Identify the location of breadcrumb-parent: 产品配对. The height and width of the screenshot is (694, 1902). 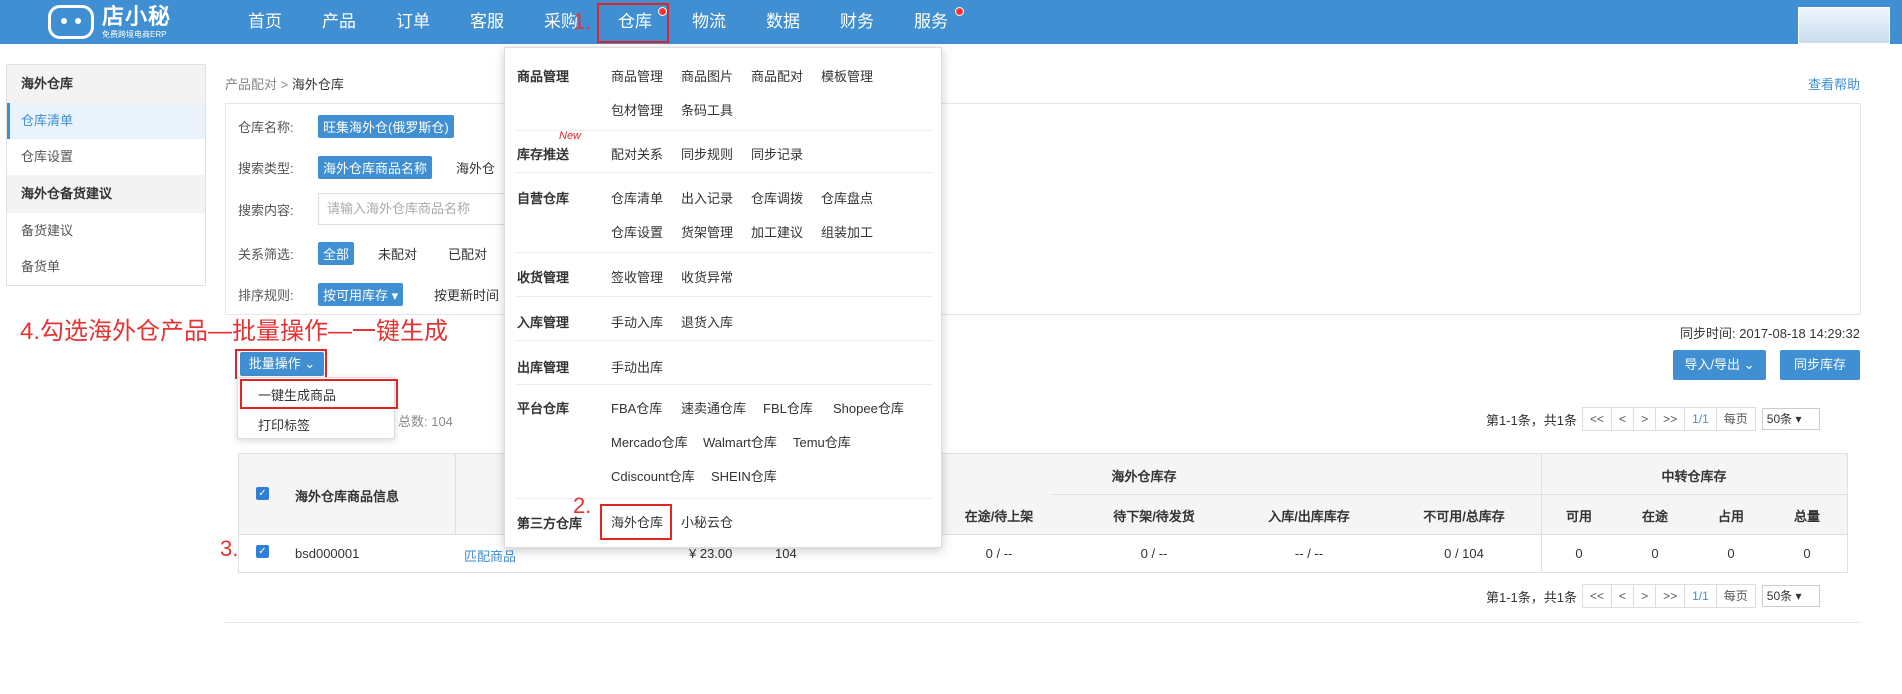
(251, 84).